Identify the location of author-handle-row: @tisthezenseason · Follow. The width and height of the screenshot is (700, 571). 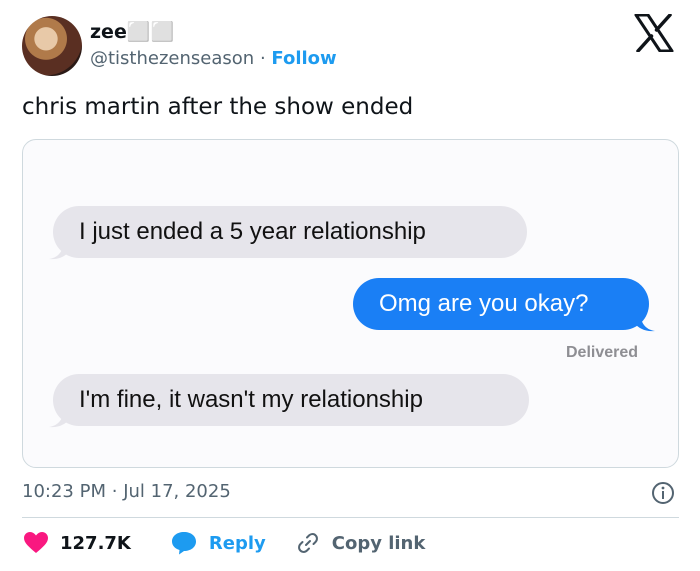
(213, 58).